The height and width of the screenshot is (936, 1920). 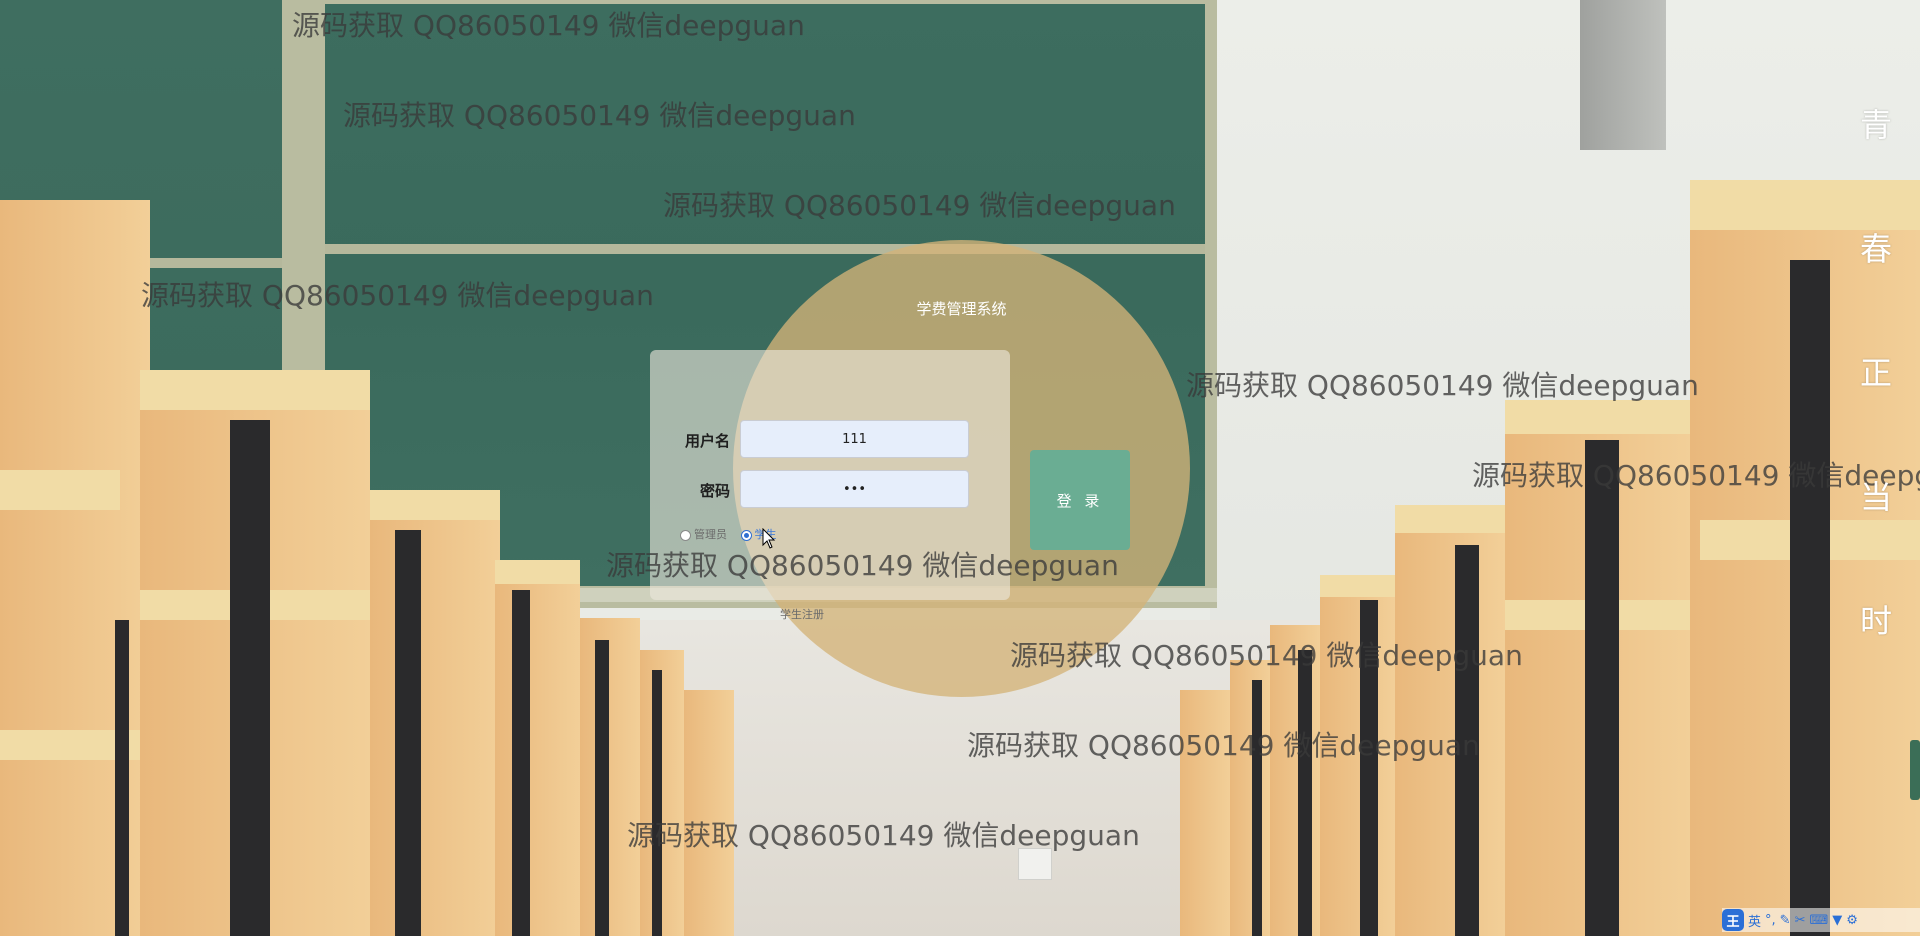 I want to click on poem-char: 当, so click(x=1875, y=497).